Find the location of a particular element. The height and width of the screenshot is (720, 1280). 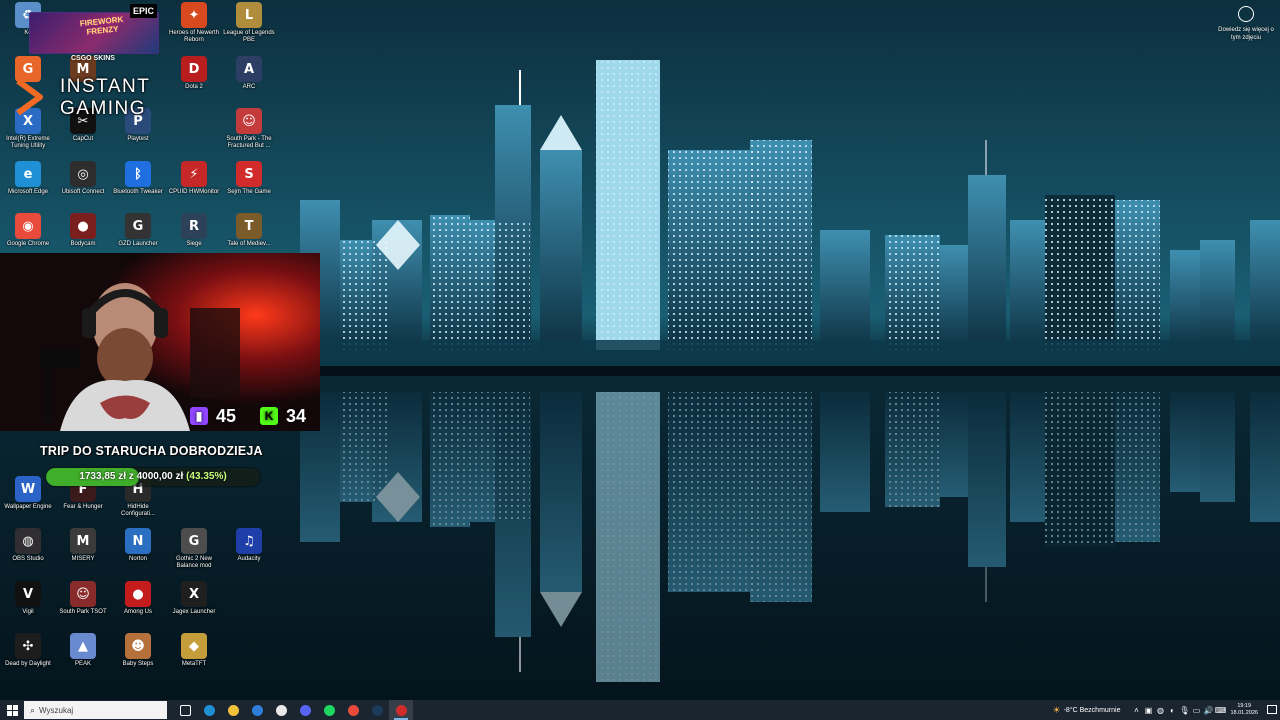

desktop-shortcut-label: Siege is located at coordinates (194, 244).